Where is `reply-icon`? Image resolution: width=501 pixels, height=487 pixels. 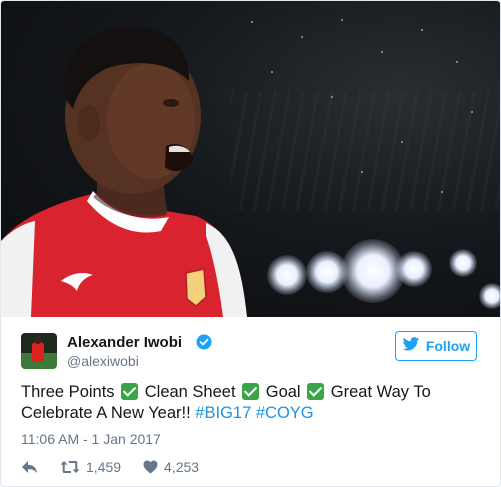 reply-icon is located at coordinates (29, 467).